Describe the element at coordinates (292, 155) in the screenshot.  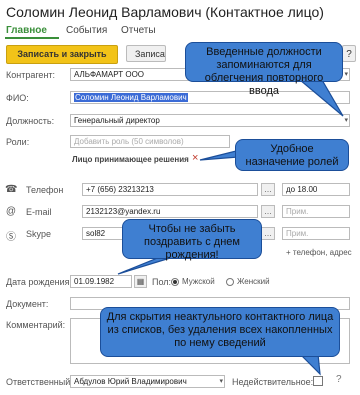
I see `callout-roles: Удобное назначение ролей` at that location.